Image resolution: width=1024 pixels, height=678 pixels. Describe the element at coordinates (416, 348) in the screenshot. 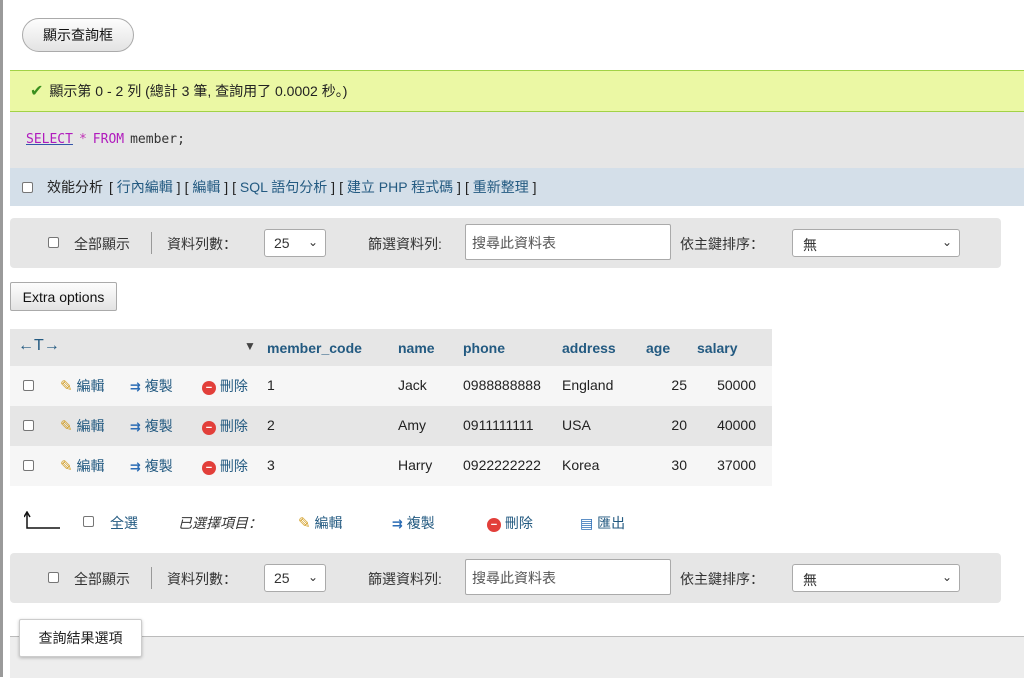

I see `column-header-name: name` at that location.